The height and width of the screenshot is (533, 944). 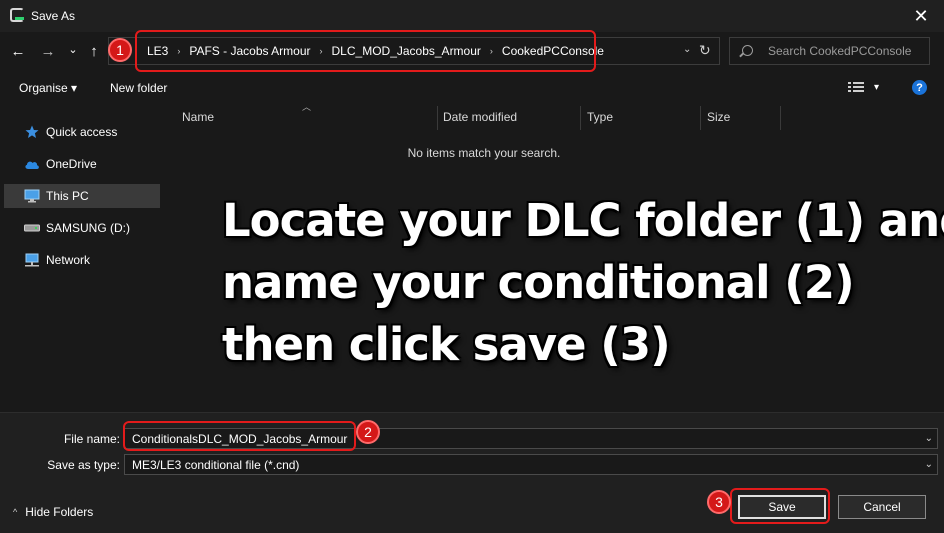 I want to click on highlight-save-button, so click(x=780, y=506).